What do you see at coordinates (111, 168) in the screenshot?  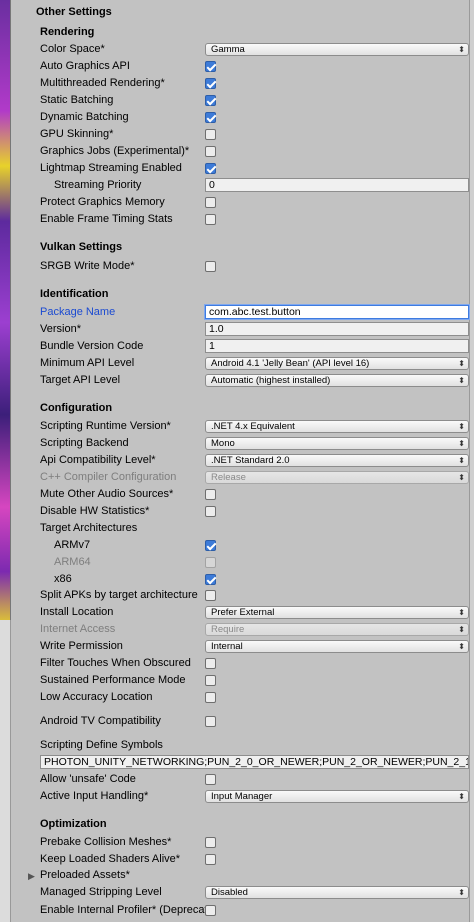 I see `lightmap-streaming-label: Lightmap Streaming Enabled` at bounding box center [111, 168].